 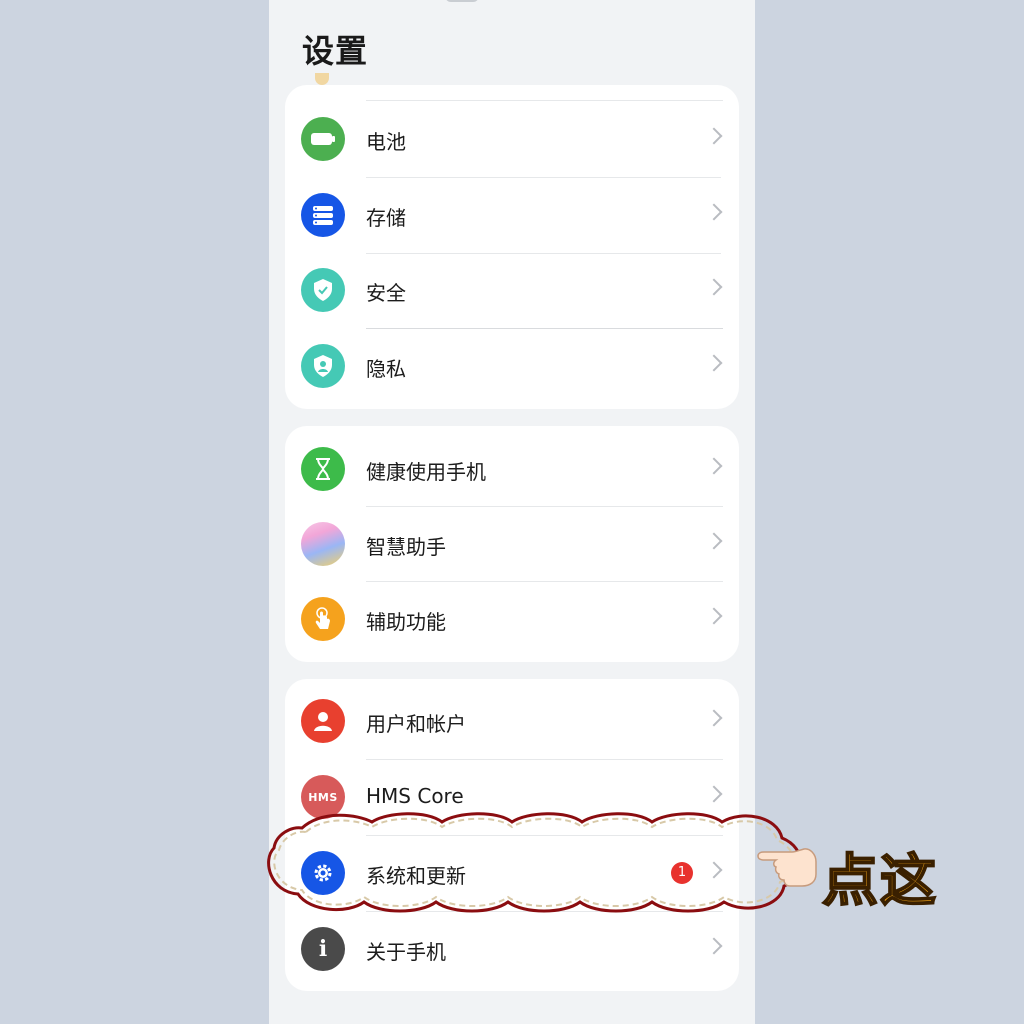 I want to click on page-title: 设置, so click(x=335, y=51).